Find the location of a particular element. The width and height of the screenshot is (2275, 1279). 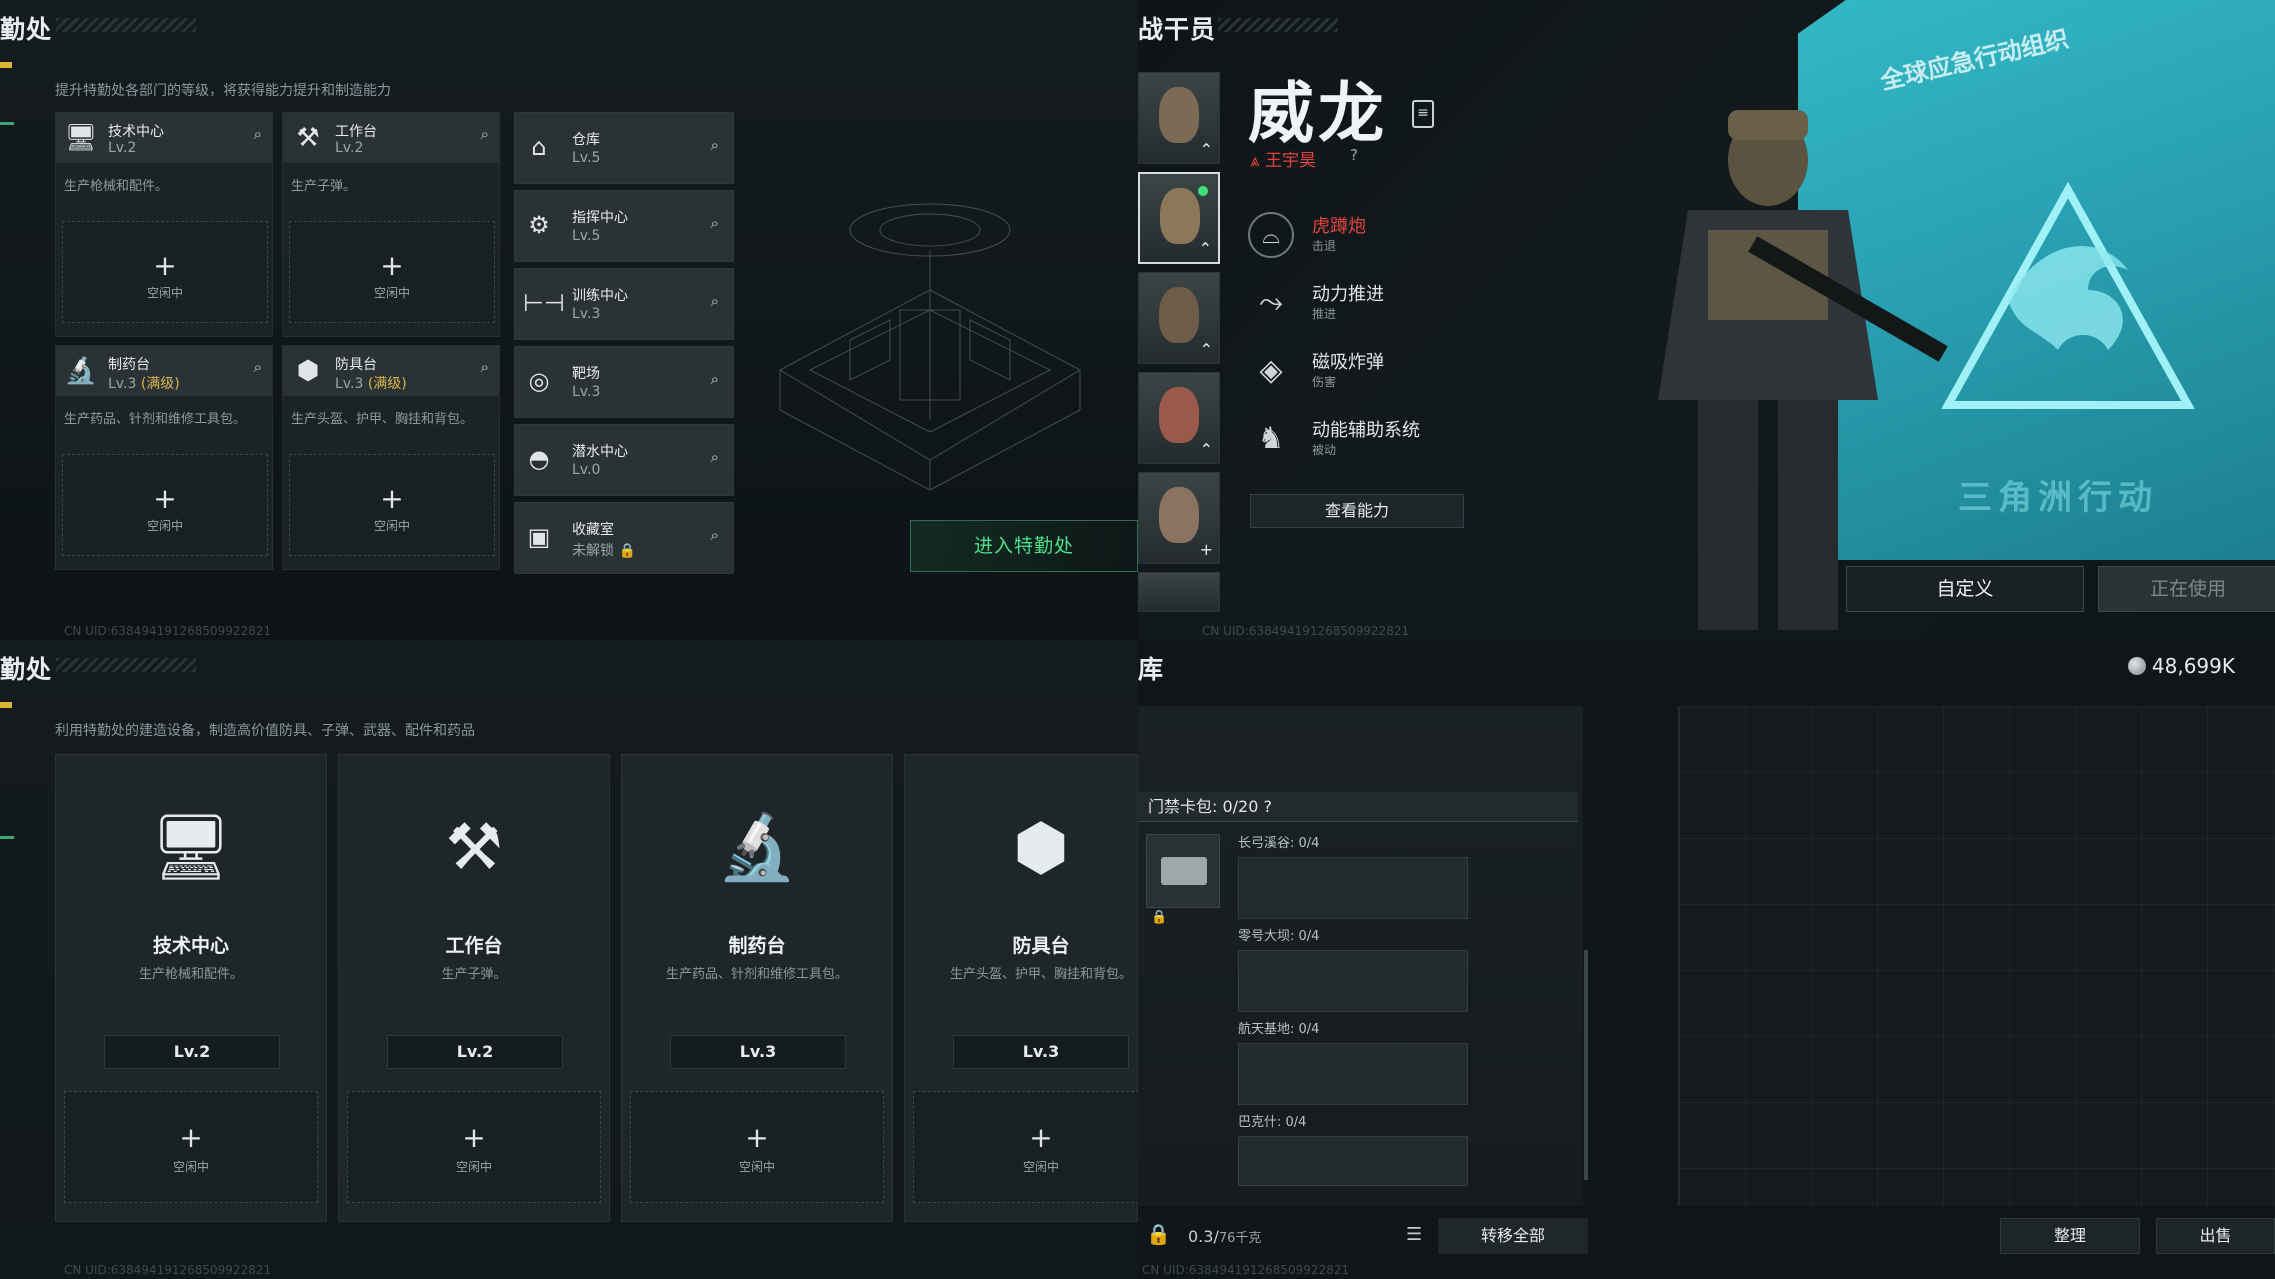

category-label: 零号大坝: 0/4 is located at coordinates (1279, 936).